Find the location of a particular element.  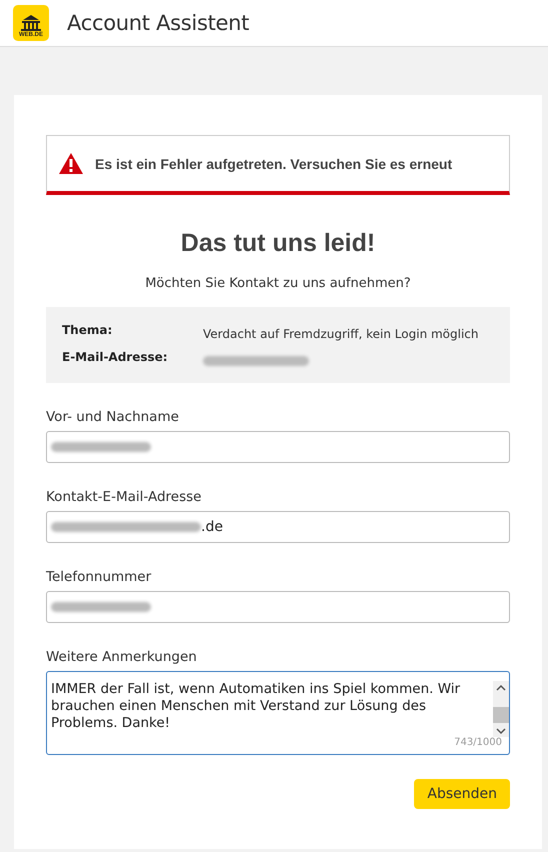

scrollbar-icon is located at coordinates (501, 709).